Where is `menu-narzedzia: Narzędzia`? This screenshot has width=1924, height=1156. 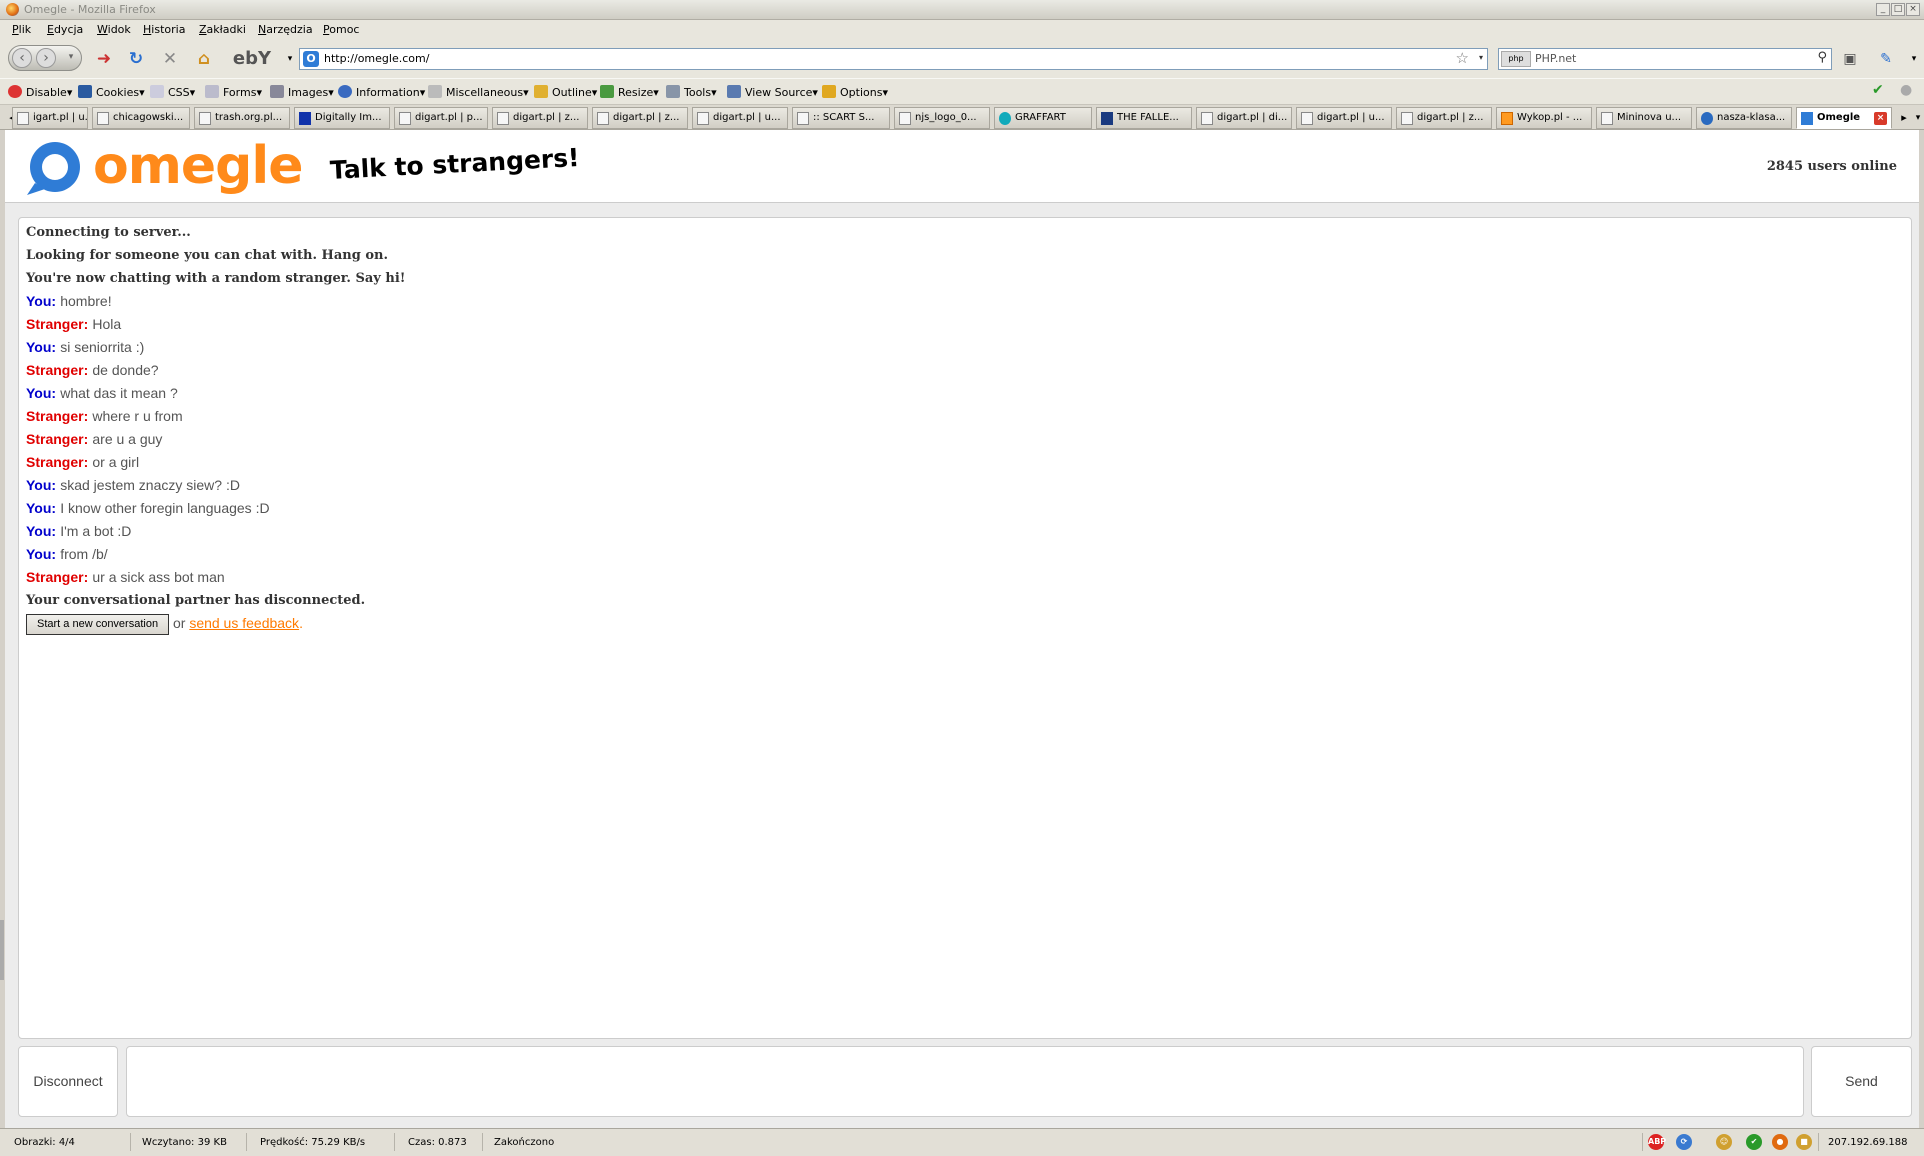
menu-narzedzia: Narzędzia is located at coordinates (285, 29).